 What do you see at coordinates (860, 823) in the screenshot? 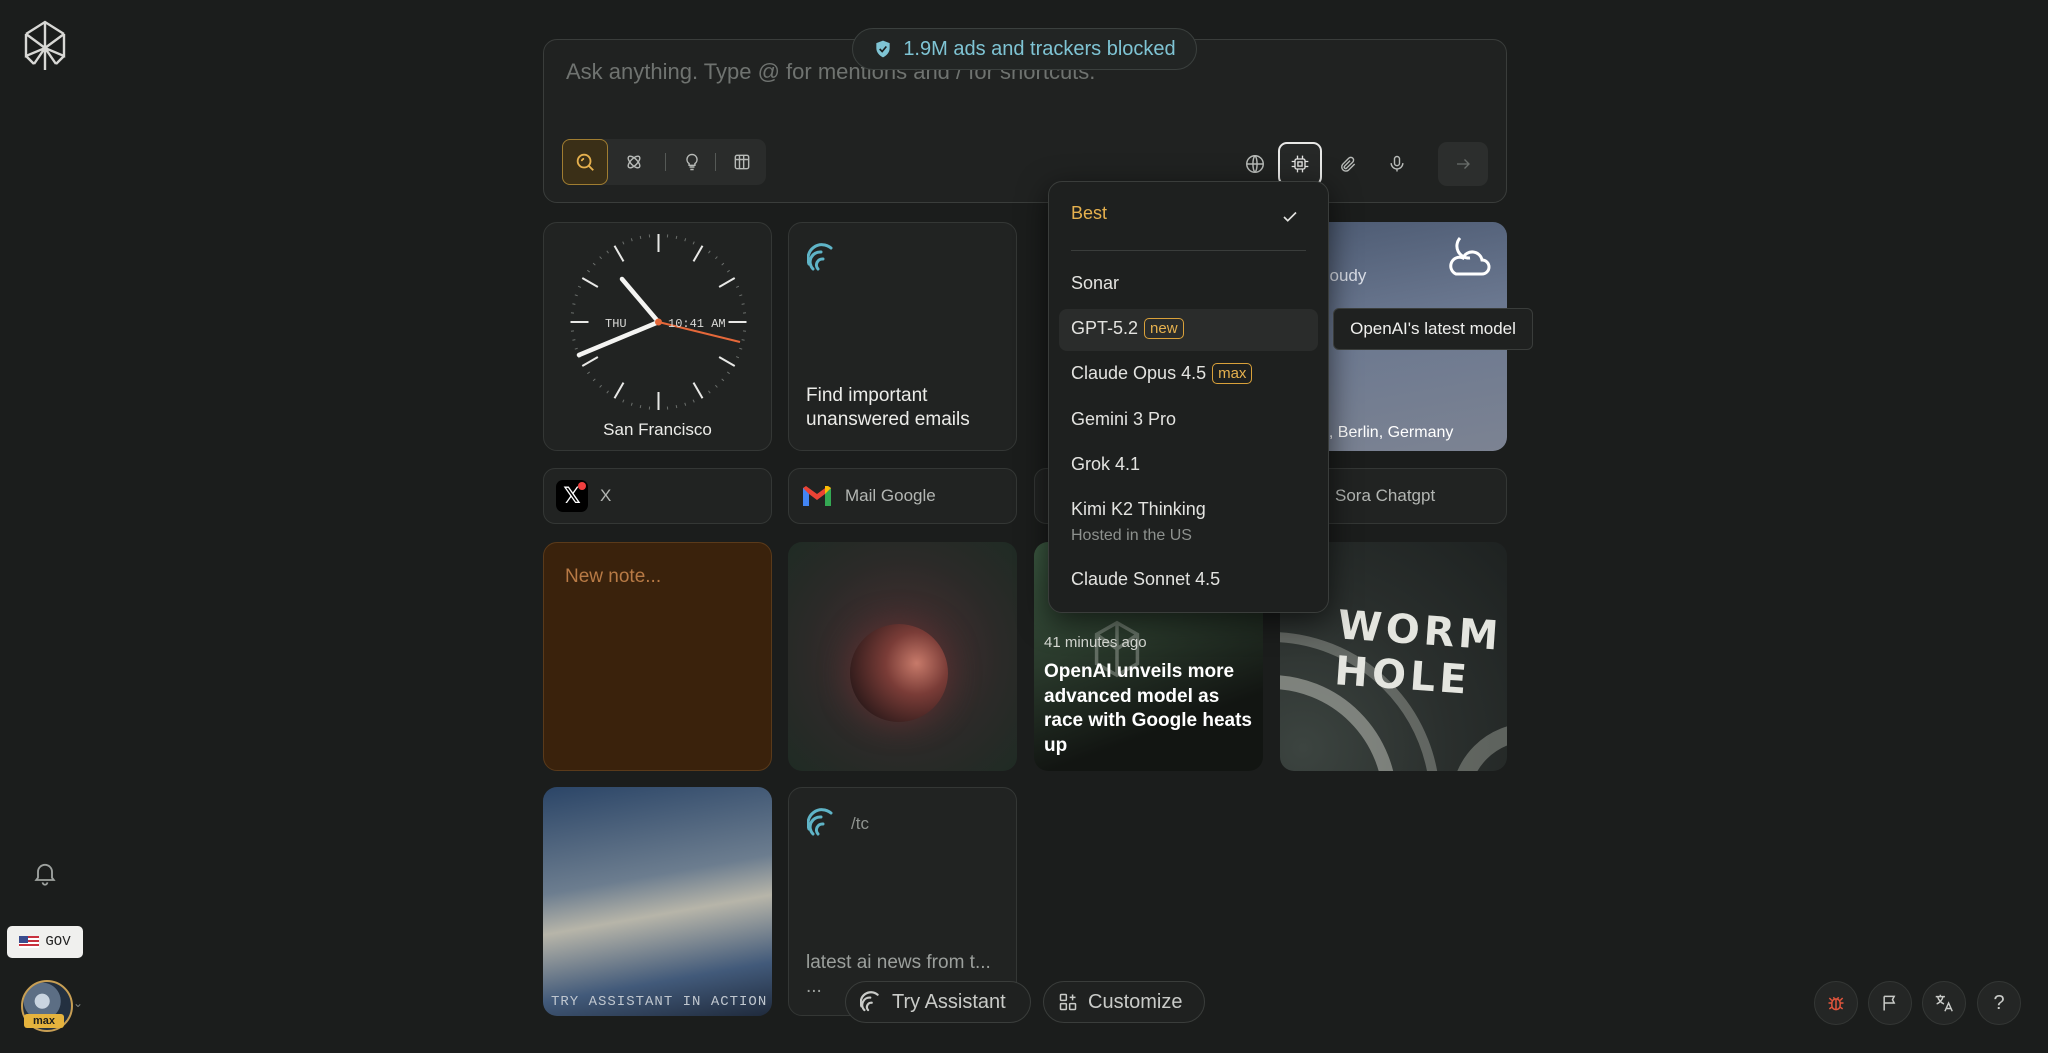
I see `tc-shortcut-label: /tc` at bounding box center [860, 823].